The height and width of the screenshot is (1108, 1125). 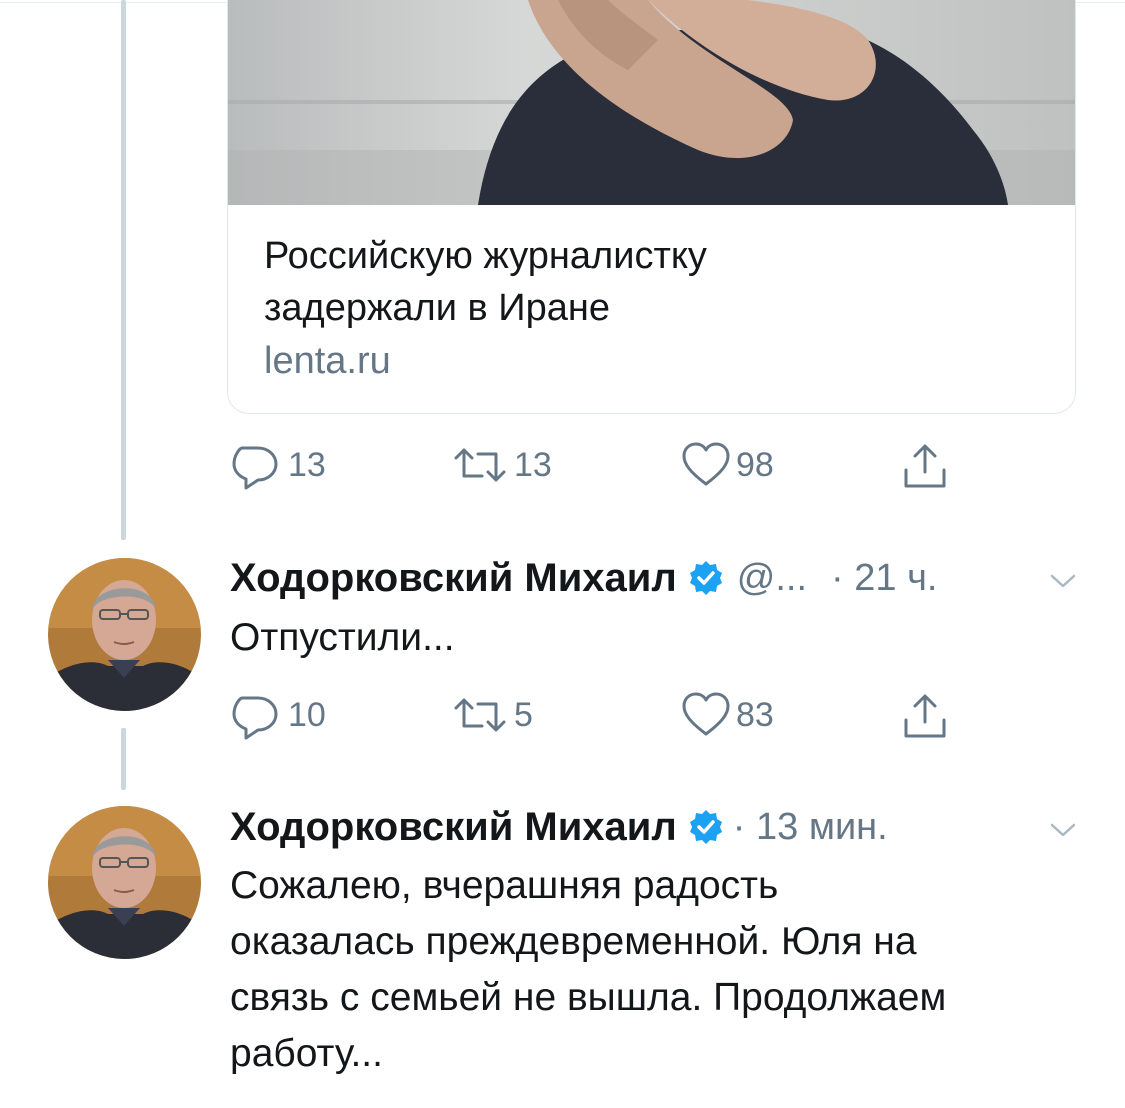 I want to click on retweet-button: 5, so click(x=491, y=715).